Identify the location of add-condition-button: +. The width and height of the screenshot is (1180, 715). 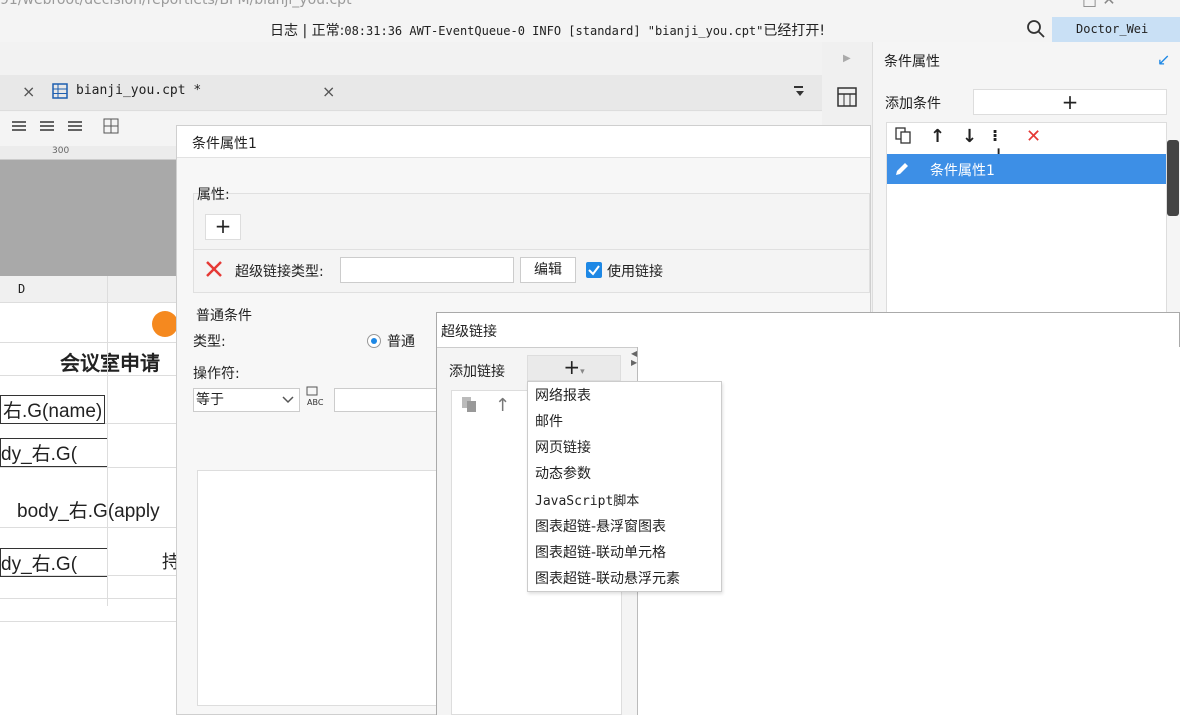
(1070, 102).